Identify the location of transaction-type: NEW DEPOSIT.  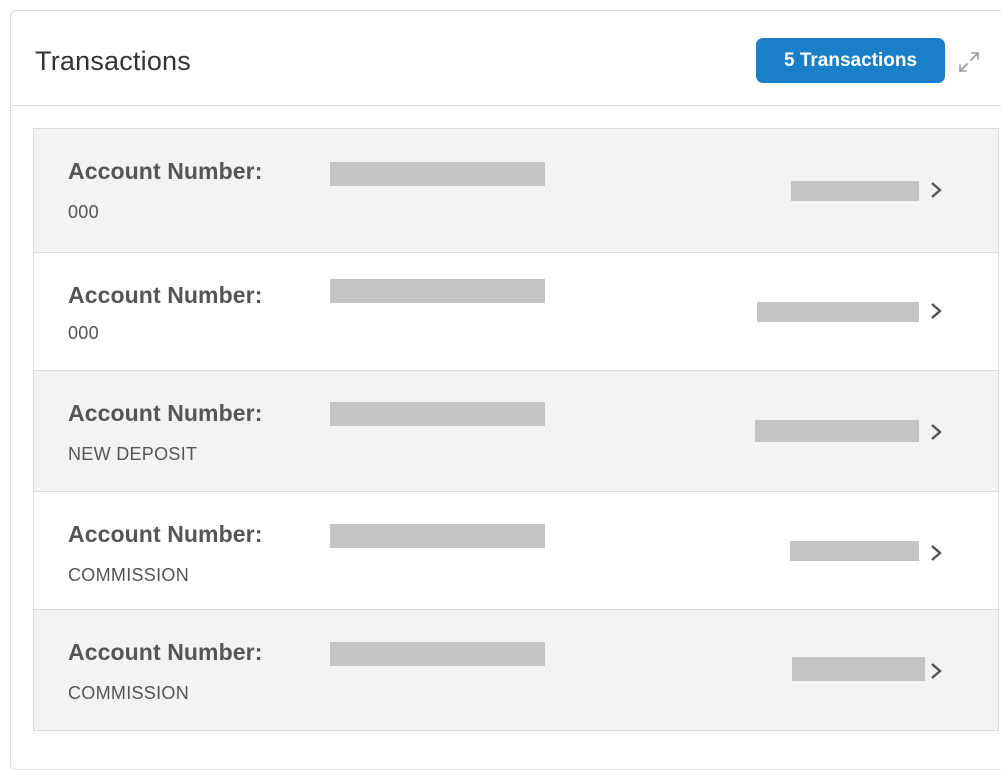
(133, 454).